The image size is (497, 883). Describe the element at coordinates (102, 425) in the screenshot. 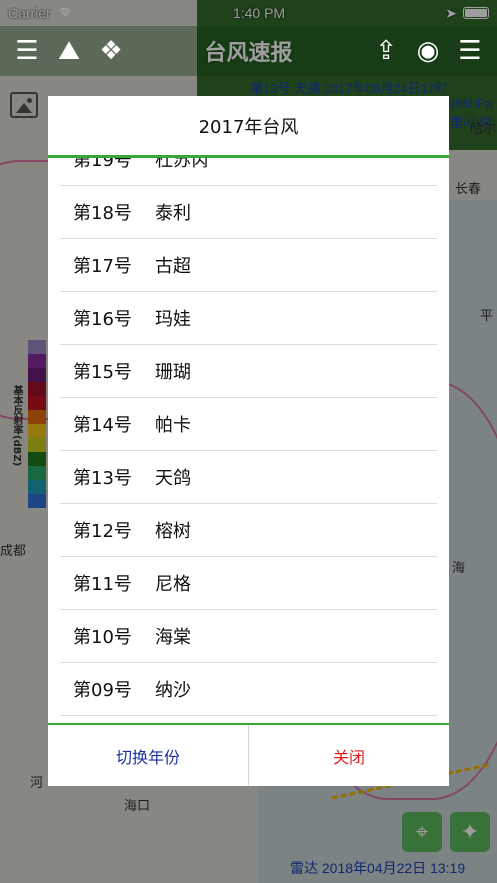

I see `typhoon-number: 第14号` at that location.